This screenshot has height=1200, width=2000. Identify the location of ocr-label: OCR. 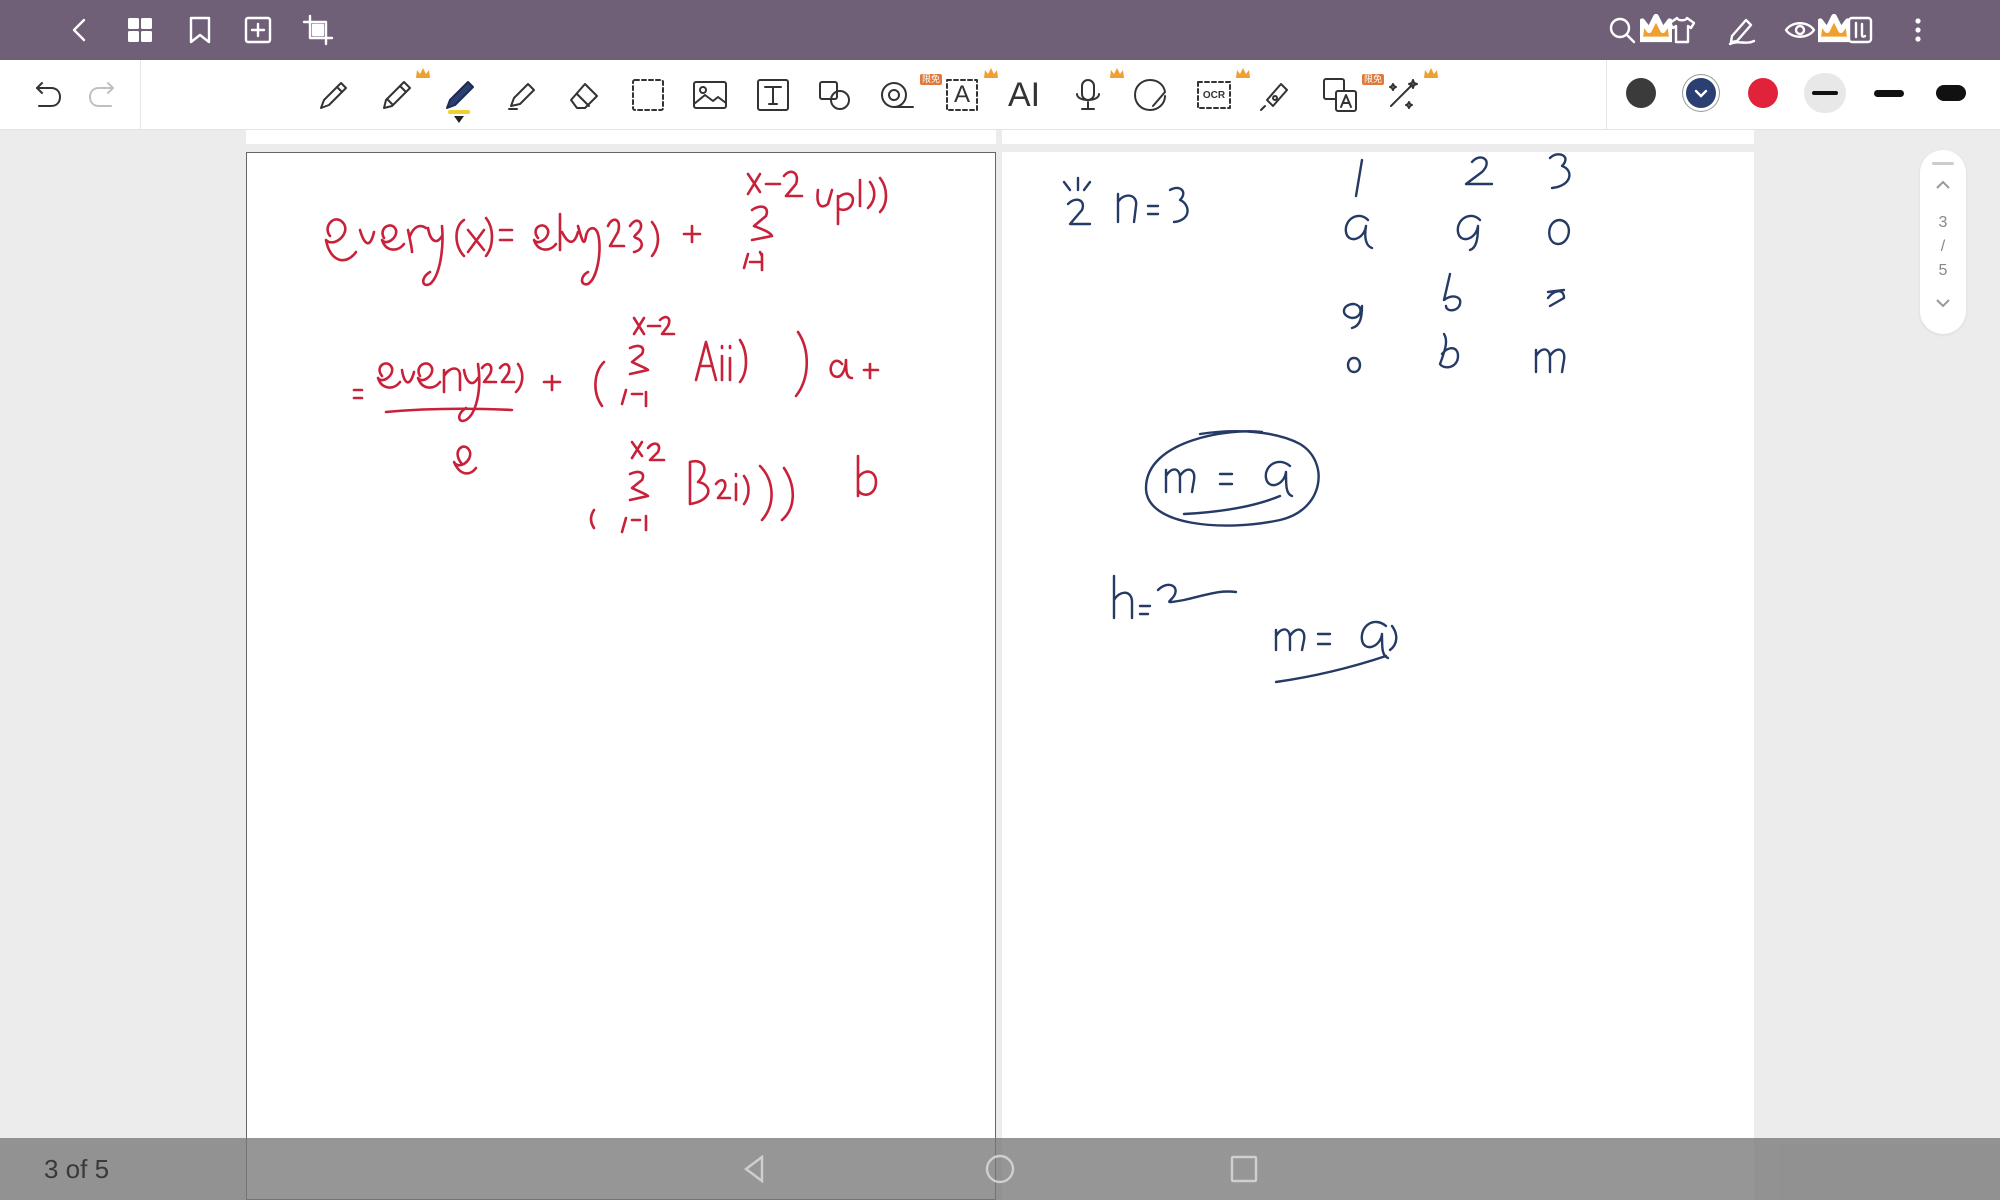
(1214, 95).